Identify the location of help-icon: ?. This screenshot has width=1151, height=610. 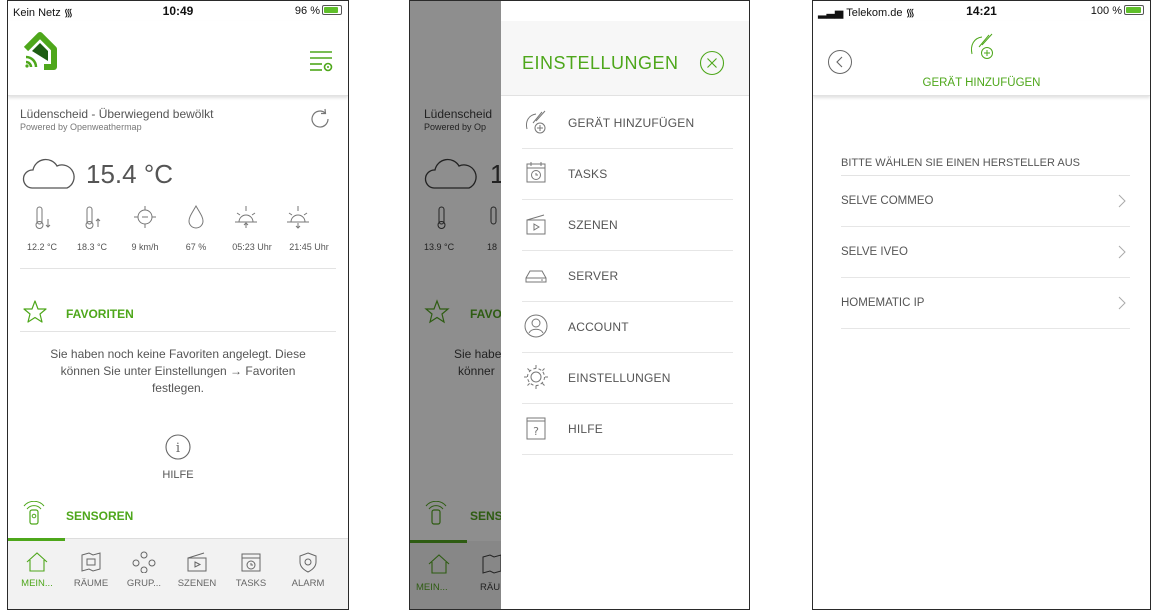
(536, 428).